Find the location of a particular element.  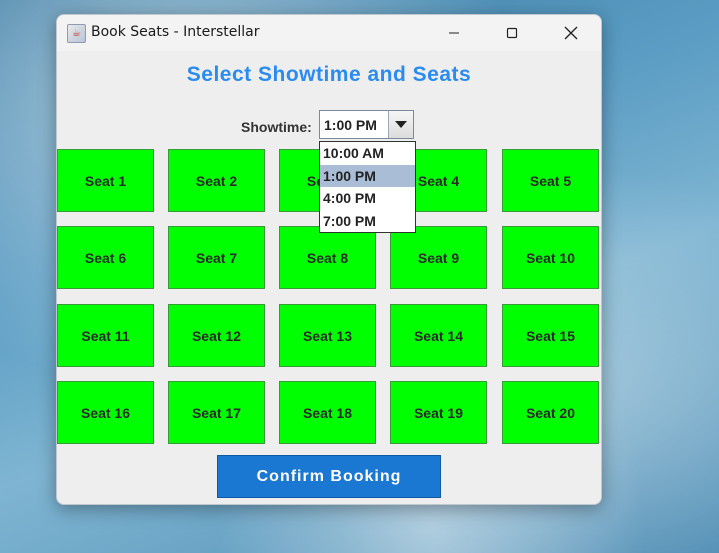

showtime-option: 4:00 PM is located at coordinates (367, 198).